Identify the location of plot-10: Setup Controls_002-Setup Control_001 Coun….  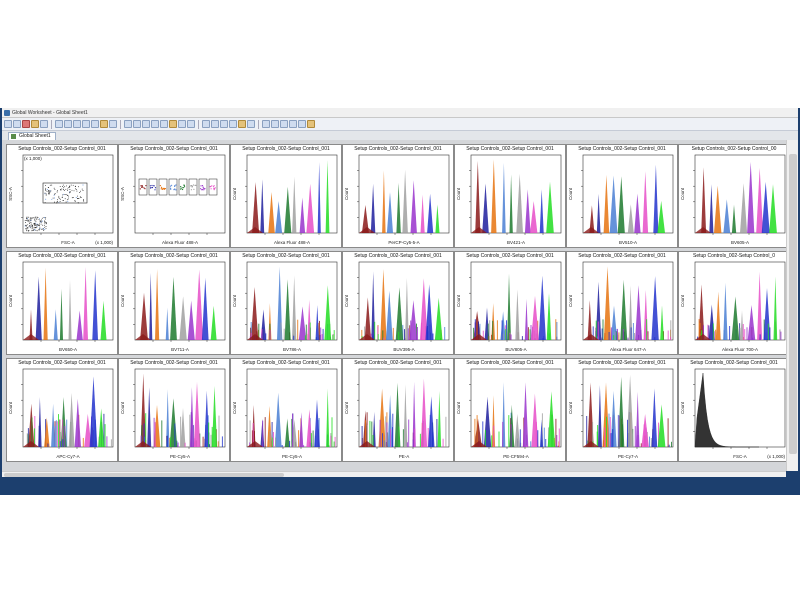
(286, 303).